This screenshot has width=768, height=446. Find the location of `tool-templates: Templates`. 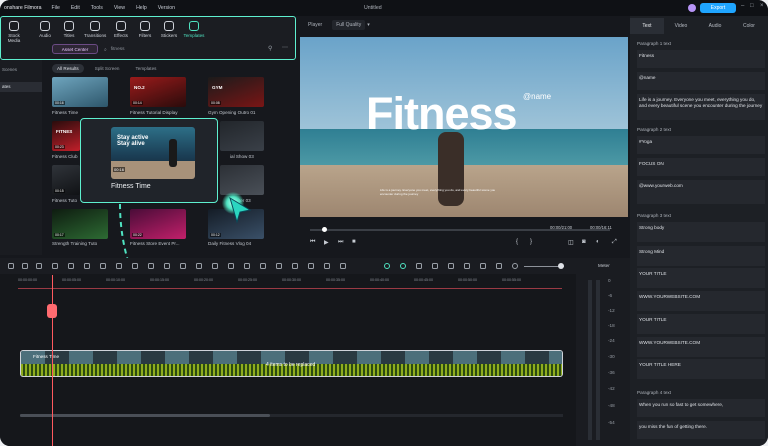

tool-templates: Templates is located at coordinates (194, 29).